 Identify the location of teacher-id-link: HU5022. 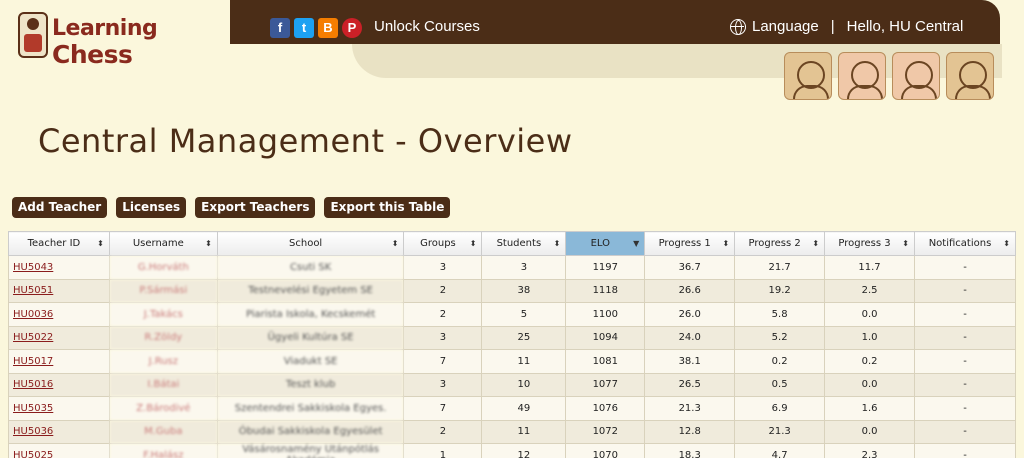
(33, 337).